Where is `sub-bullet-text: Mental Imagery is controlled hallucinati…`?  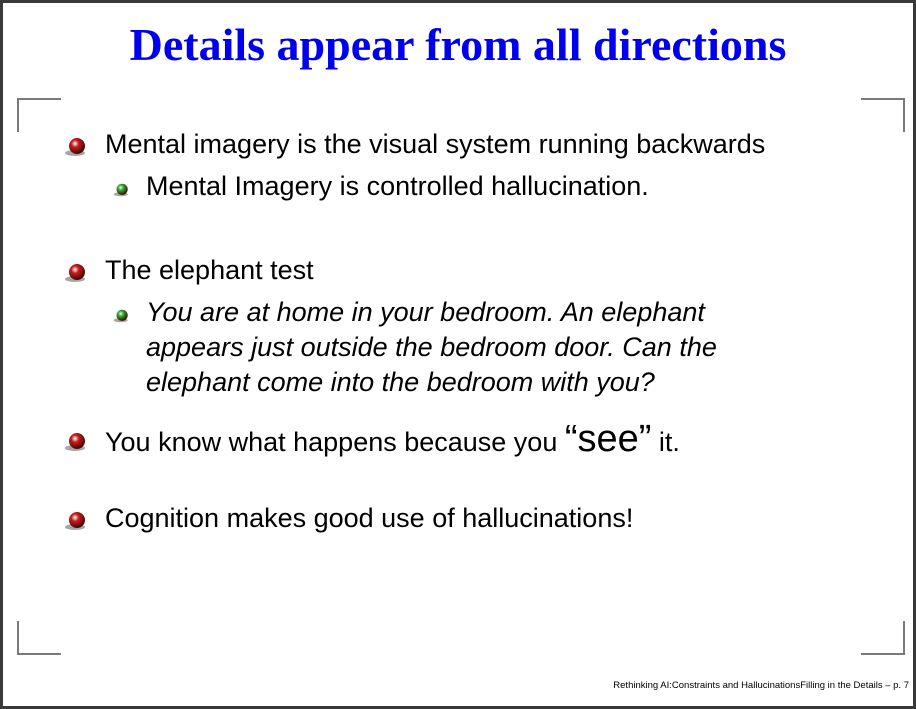
sub-bullet-text: Mental Imagery is controlled hallucinati… is located at coordinates (397, 186).